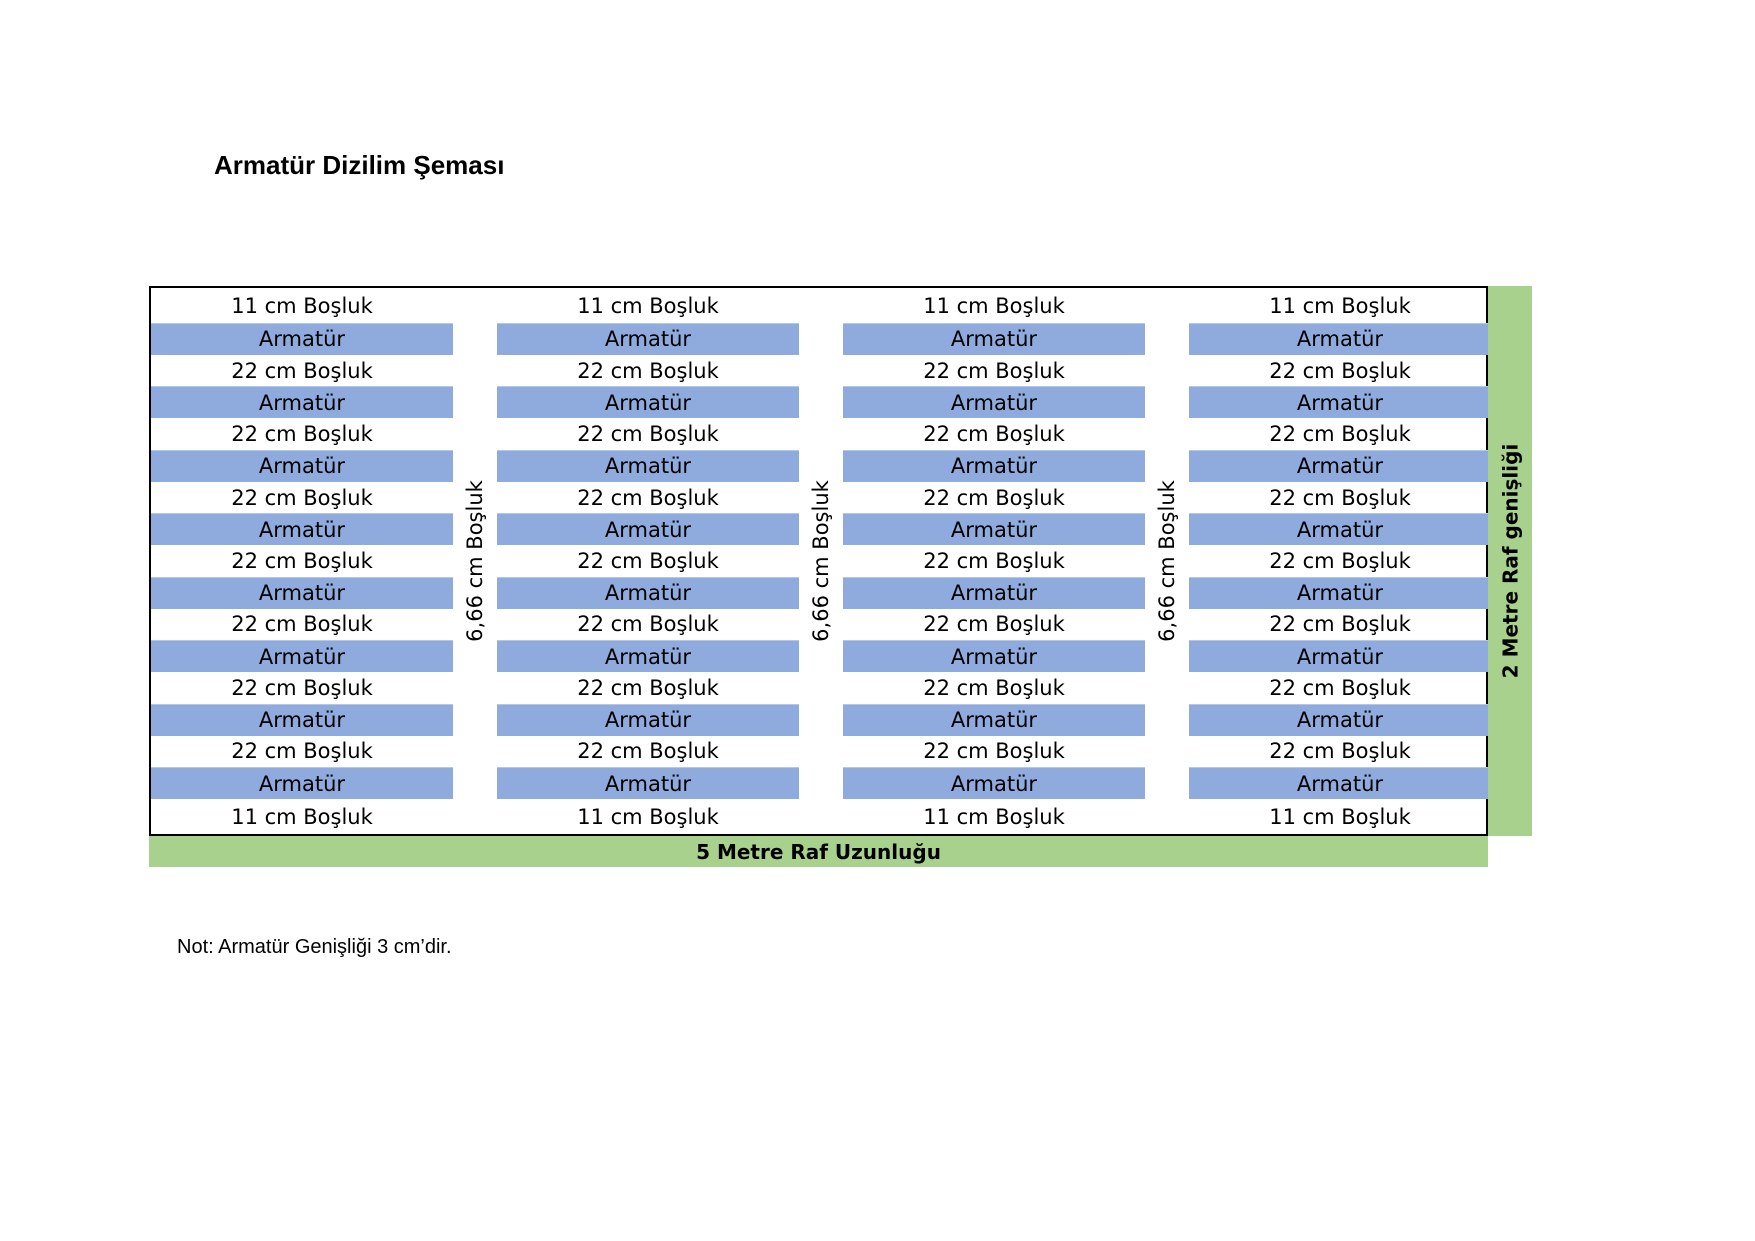  I want to click on page-title: Armatür Dizilim Şeması, so click(359, 165).